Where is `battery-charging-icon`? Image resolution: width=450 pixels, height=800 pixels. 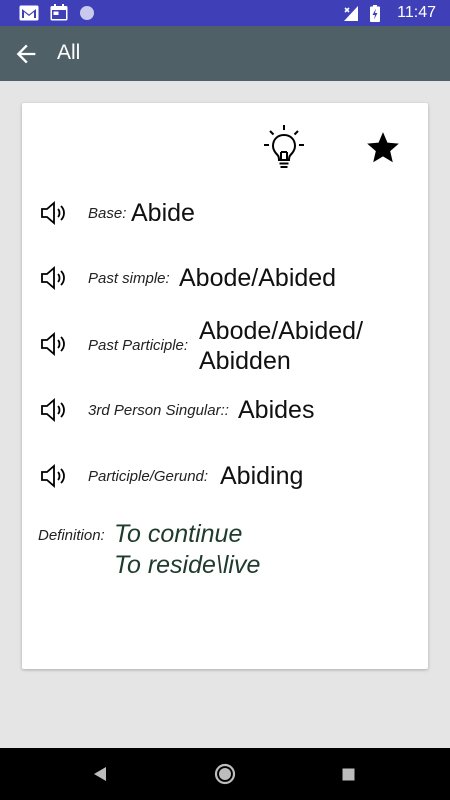
battery-charging-icon is located at coordinates (375, 13).